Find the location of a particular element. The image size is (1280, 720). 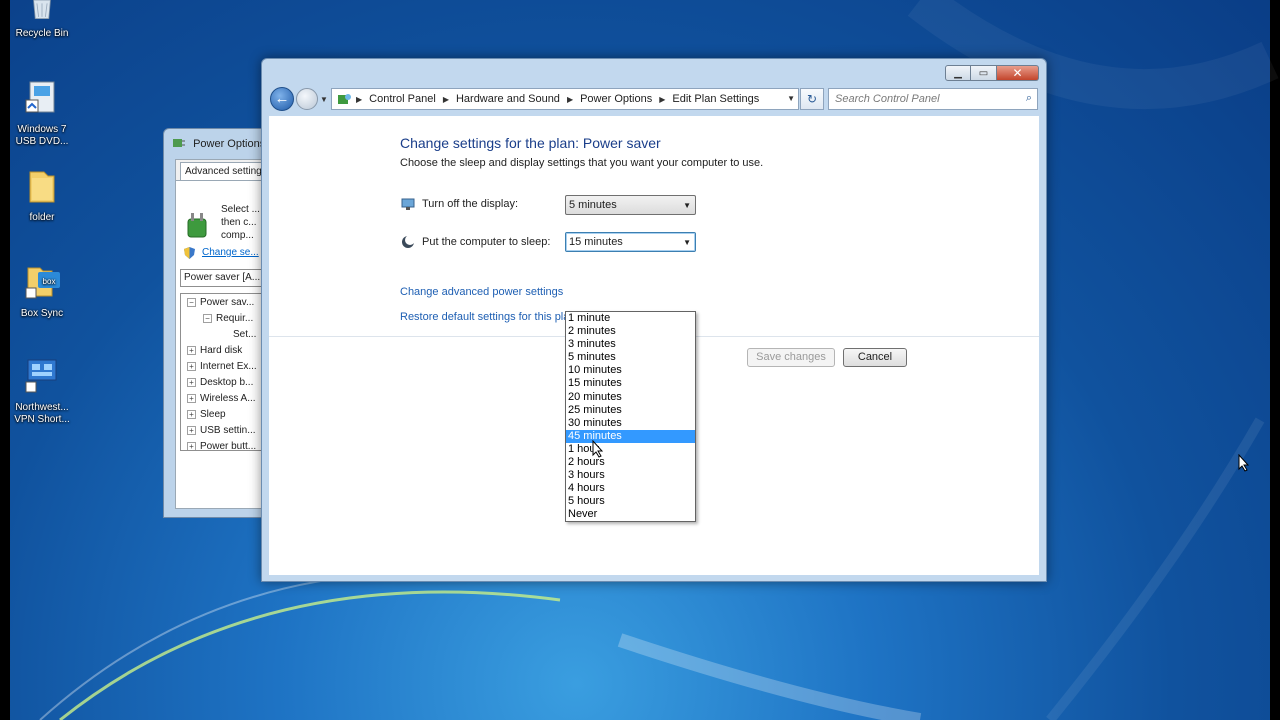

dropdown-option-highlighted: 45 minutes is located at coordinates (630, 436).